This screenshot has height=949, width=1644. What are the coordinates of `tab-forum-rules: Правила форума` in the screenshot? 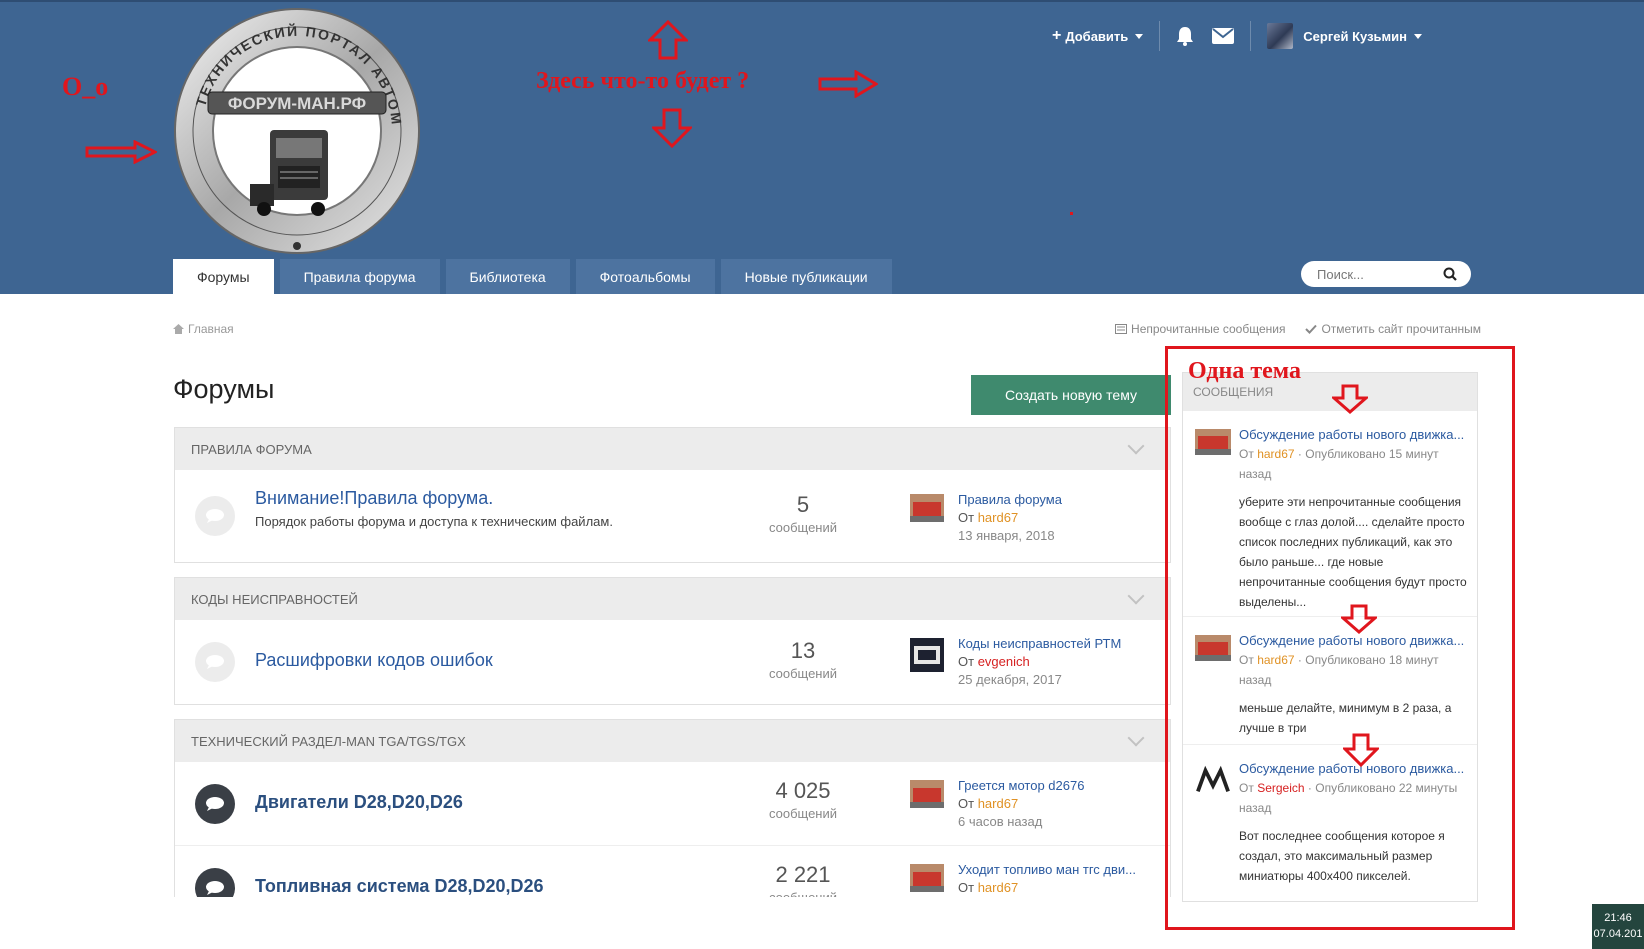 It's located at (359, 276).